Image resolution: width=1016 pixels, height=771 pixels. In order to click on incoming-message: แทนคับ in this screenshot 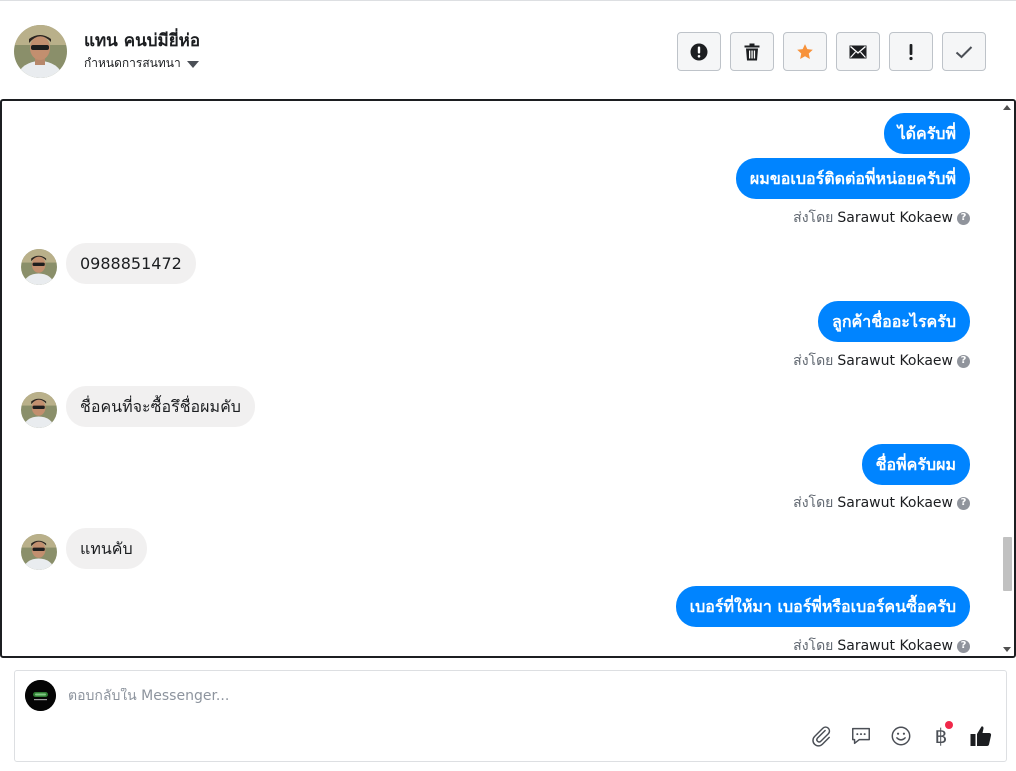, I will do `click(106, 548)`.